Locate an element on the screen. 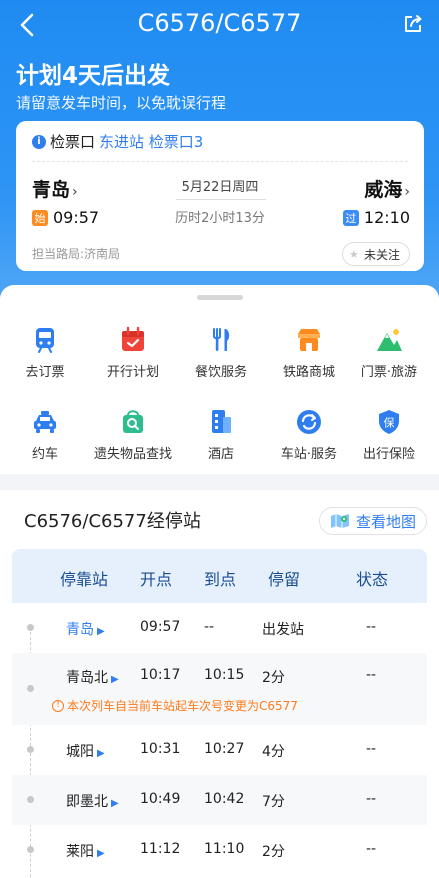 The height and width of the screenshot is (878, 439). service-label: 门票·旅游 is located at coordinates (389, 372).